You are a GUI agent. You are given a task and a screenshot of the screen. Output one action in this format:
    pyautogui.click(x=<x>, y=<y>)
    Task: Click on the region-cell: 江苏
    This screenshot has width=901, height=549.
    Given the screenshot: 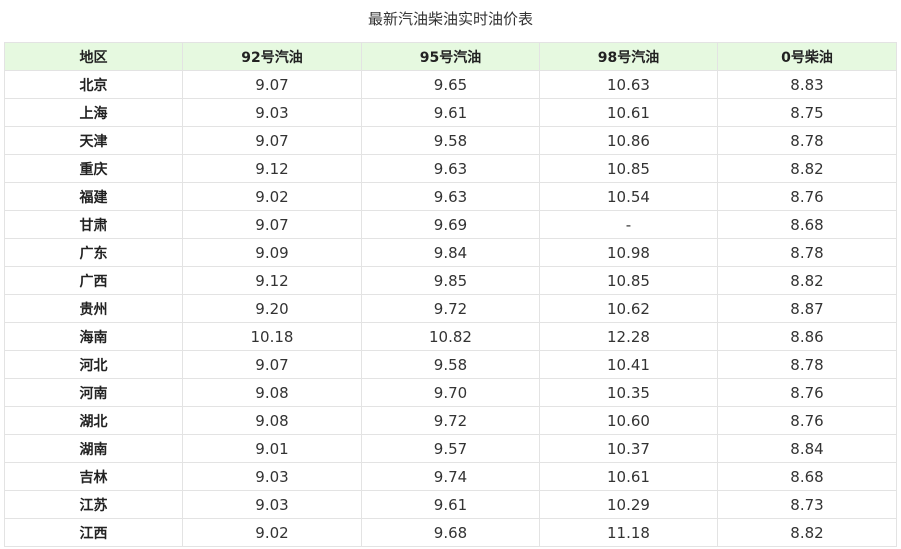 What is the action you would take?
    pyautogui.click(x=93, y=504)
    